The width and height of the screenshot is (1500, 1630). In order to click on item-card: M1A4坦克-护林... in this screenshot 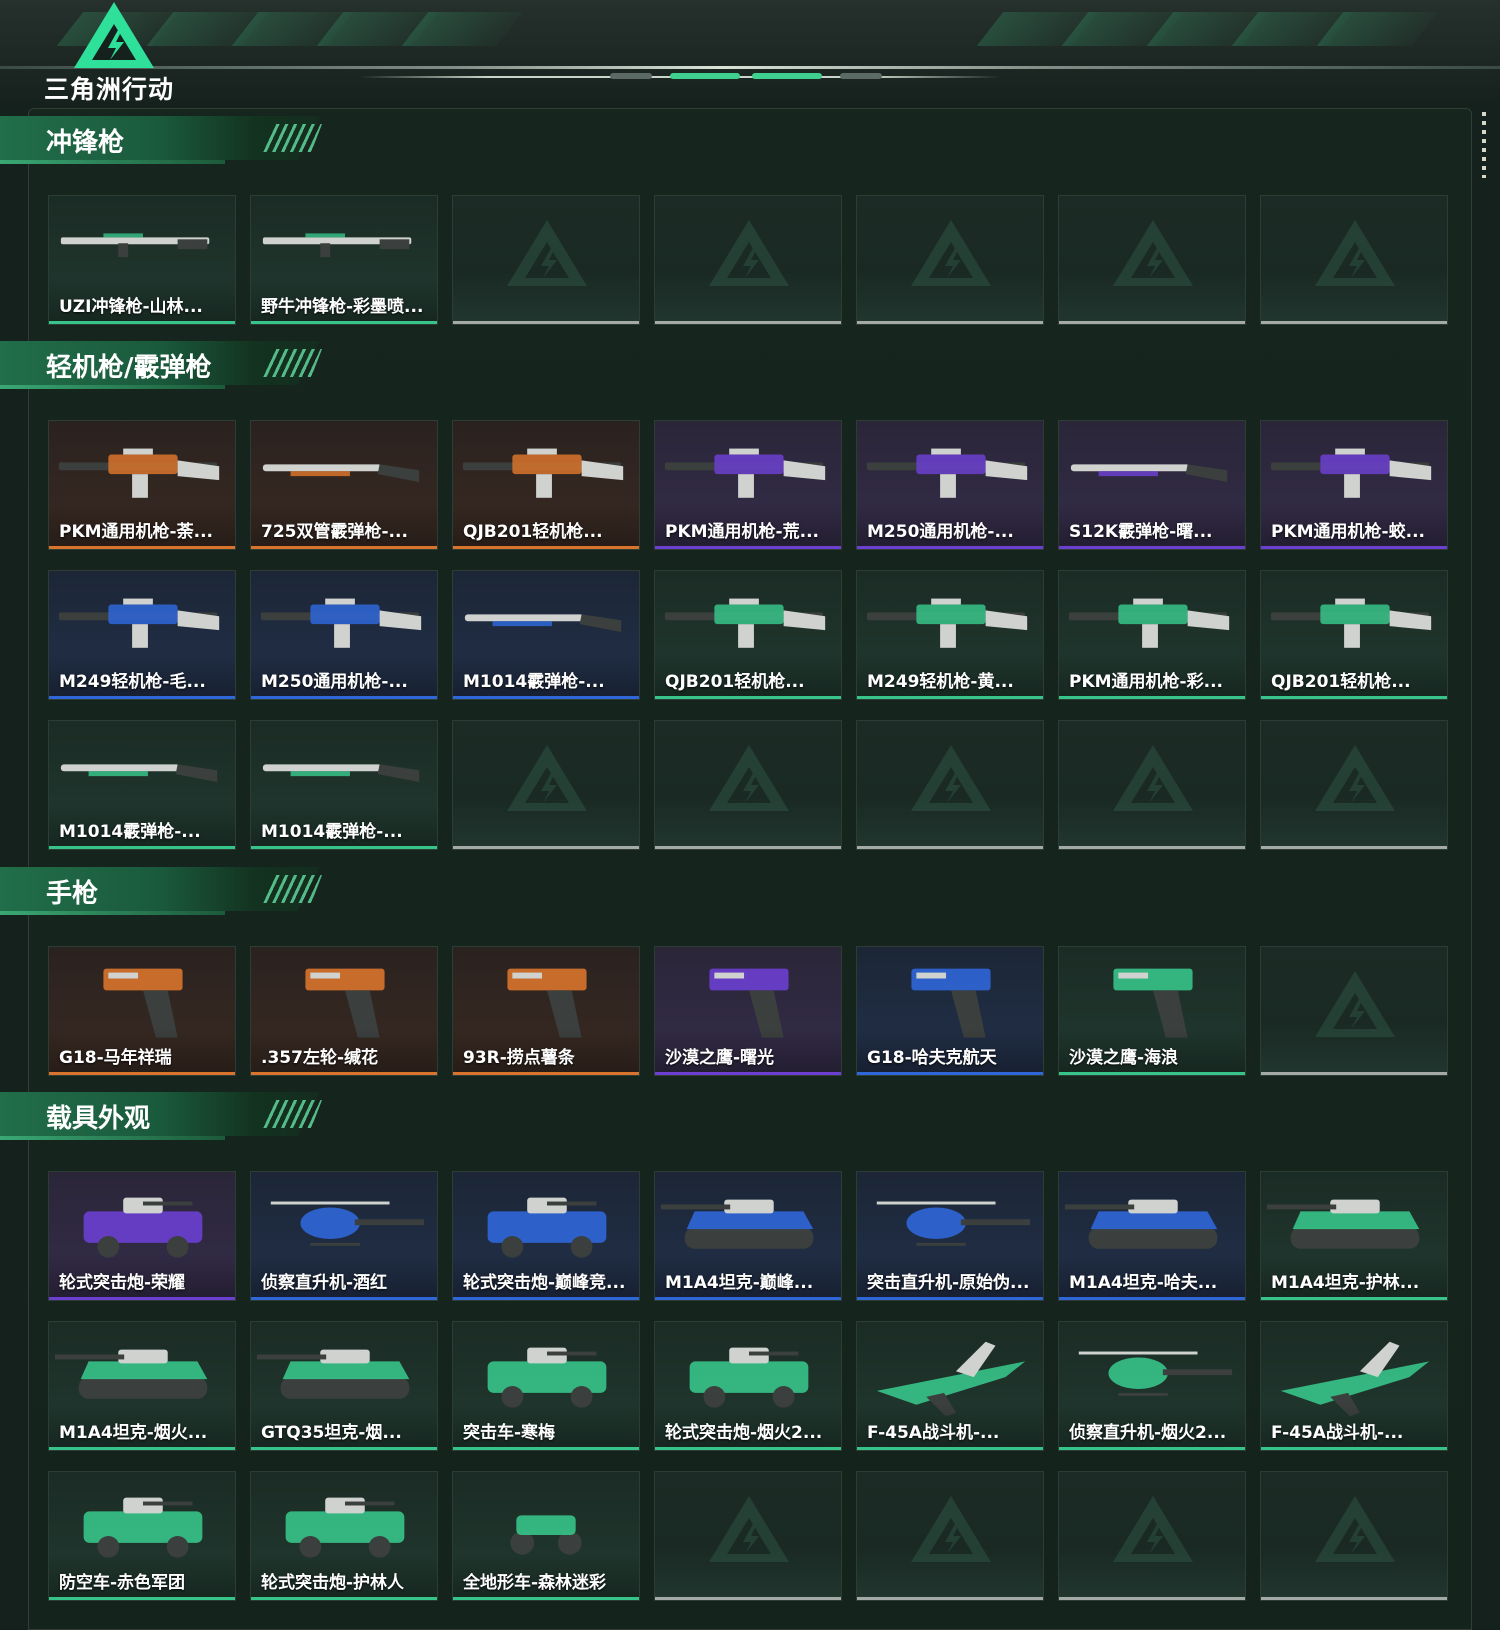, I will do `click(1354, 1236)`.